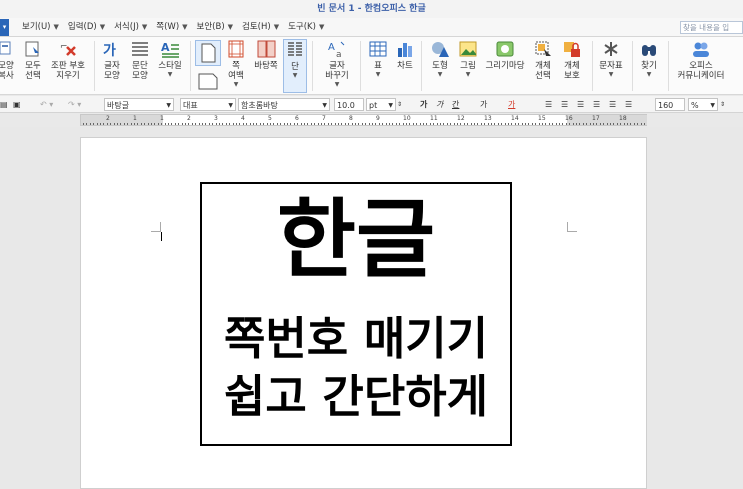 Image resolution: width=743 pixels, height=489 pixels. What do you see at coordinates (488, 118) in the screenshot?
I see `ruler-number: 13` at bounding box center [488, 118].